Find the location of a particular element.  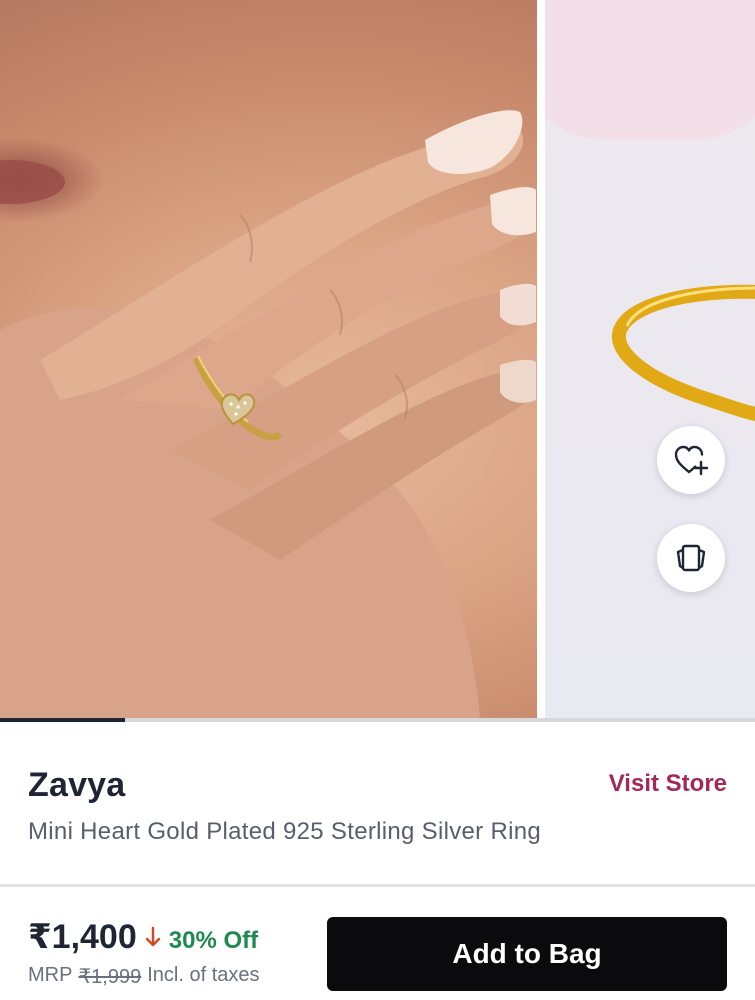

mrp-row: MRP ₹1,999 Incl. of taxes is located at coordinates (144, 976).